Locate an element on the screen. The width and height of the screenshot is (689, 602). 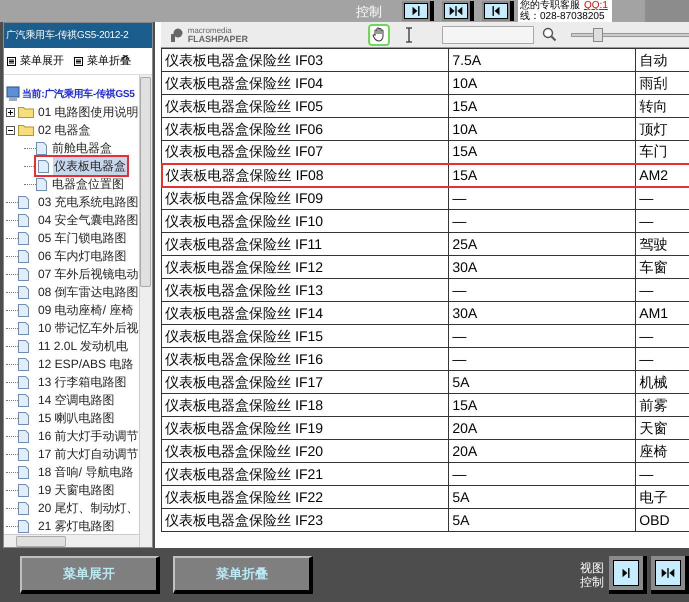
table-cell: 30A is located at coordinates (542, 267).